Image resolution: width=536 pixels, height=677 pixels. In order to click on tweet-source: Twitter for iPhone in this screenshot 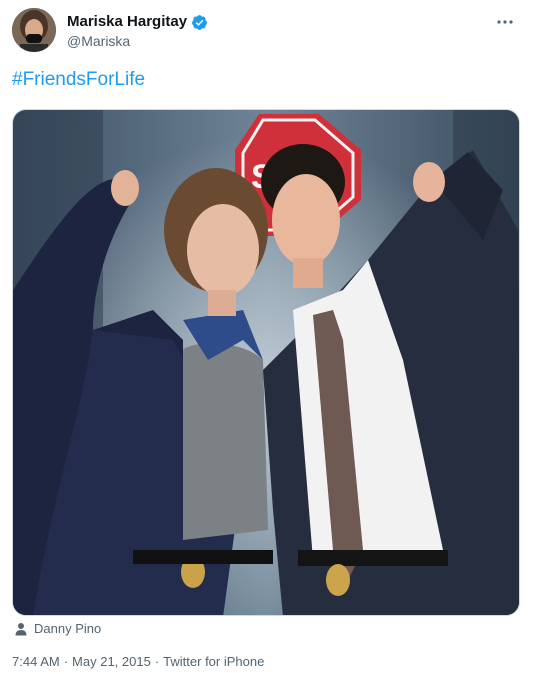, I will do `click(213, 661)`.